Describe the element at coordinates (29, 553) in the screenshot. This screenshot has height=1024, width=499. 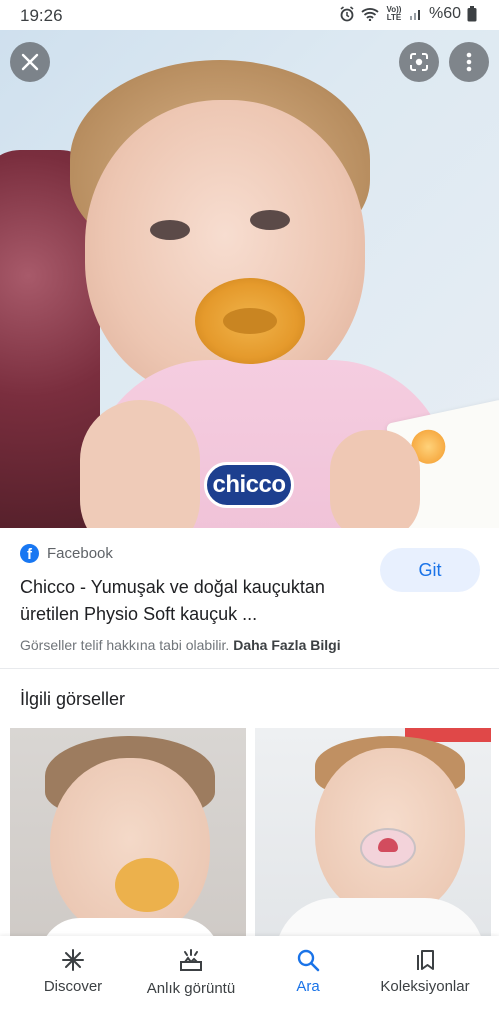
I see `facebook-icon: f` at that location.